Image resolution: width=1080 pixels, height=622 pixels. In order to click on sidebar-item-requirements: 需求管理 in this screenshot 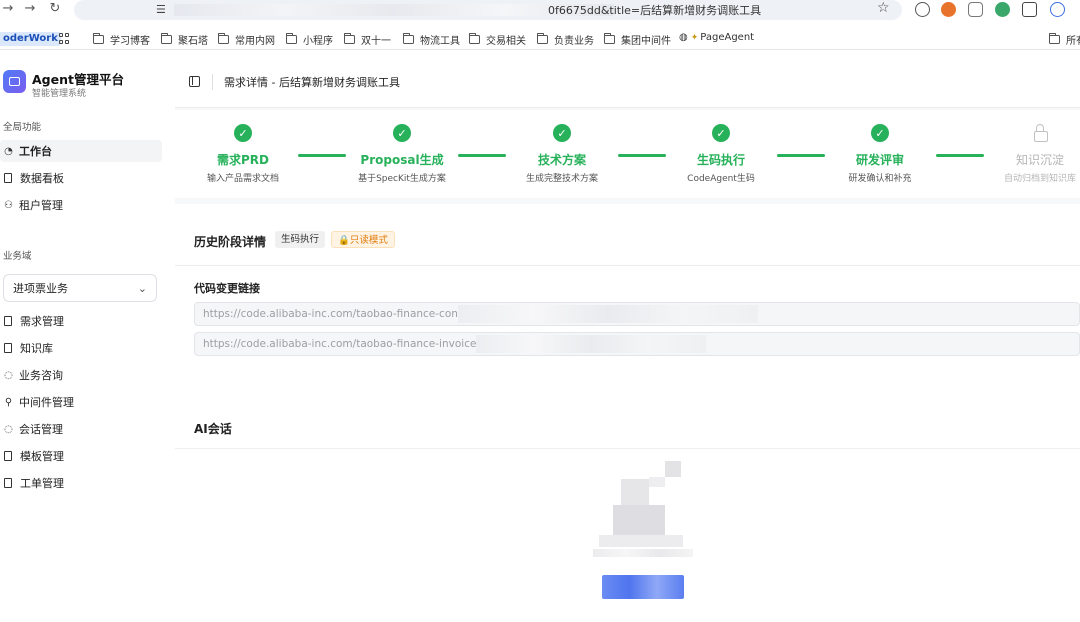, I will do `click(81, 321)`.